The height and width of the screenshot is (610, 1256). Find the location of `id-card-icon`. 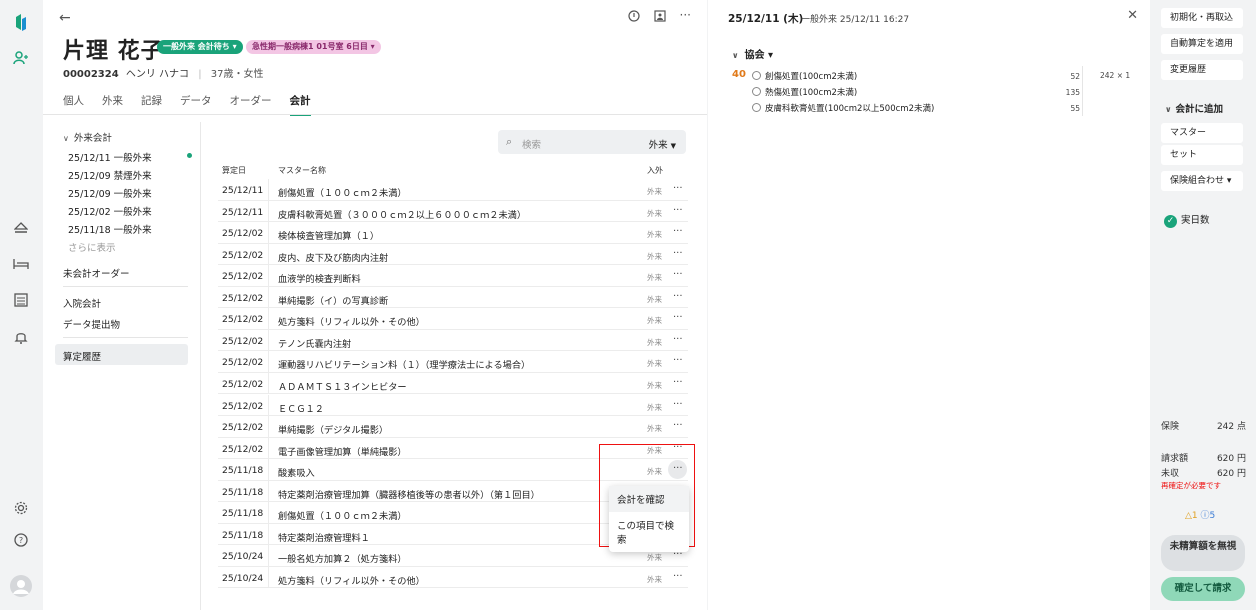

id-card-icon is located at coordinates (659, 17).